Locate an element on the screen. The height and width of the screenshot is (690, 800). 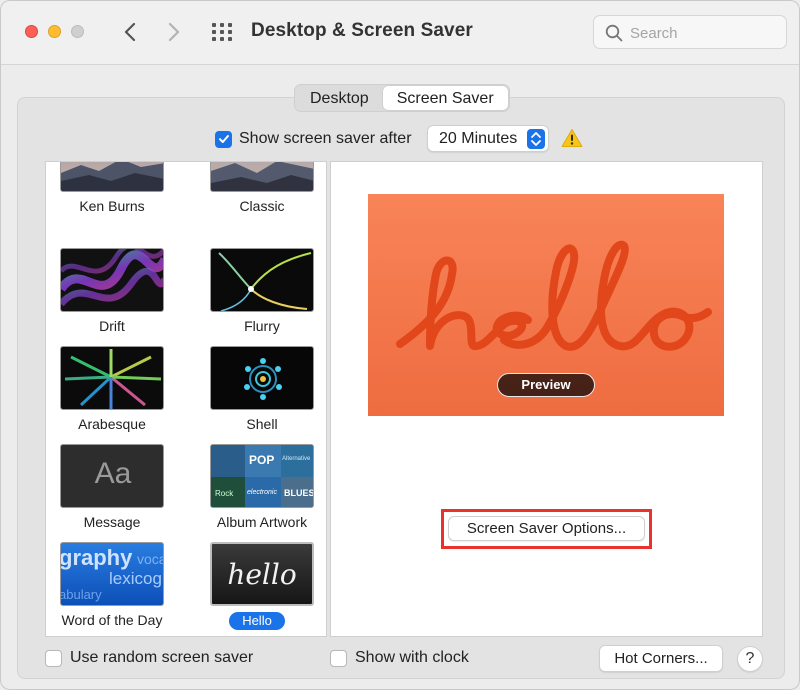
search-icon is located at coordinates (614, 33).